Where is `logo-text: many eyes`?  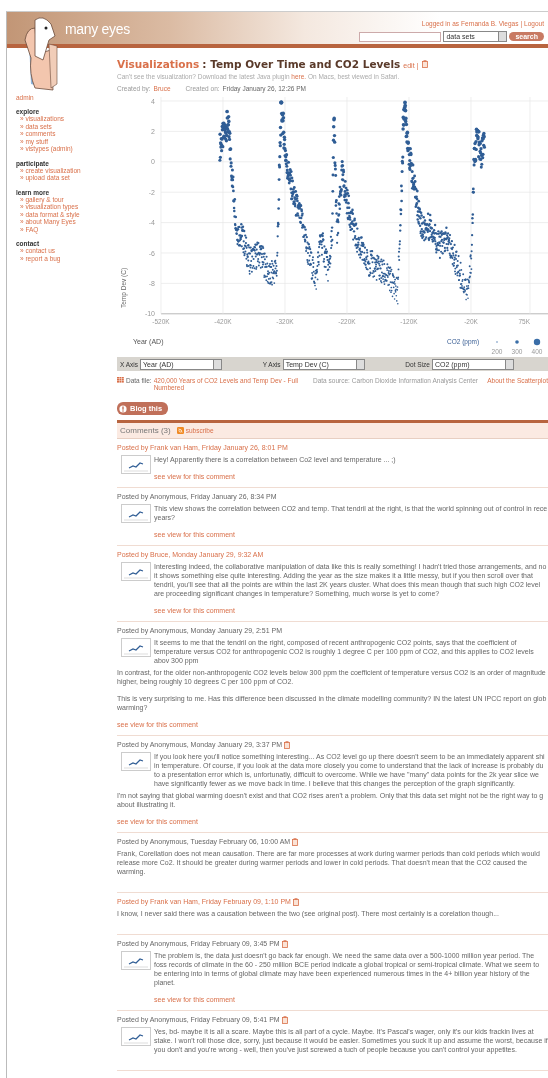 logo-text: many eyes is located at coordinates (97, 30).